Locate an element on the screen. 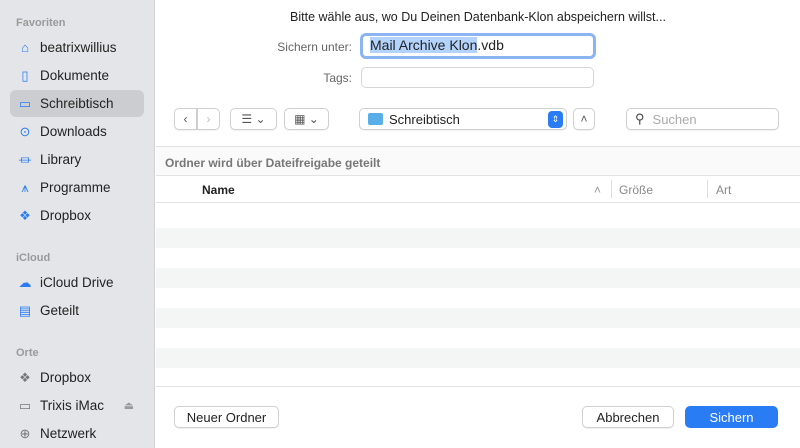 The height and width of the screenshot is (448, 800). sidebar-item-label: Dokumente is located at coordinates (75, 75).